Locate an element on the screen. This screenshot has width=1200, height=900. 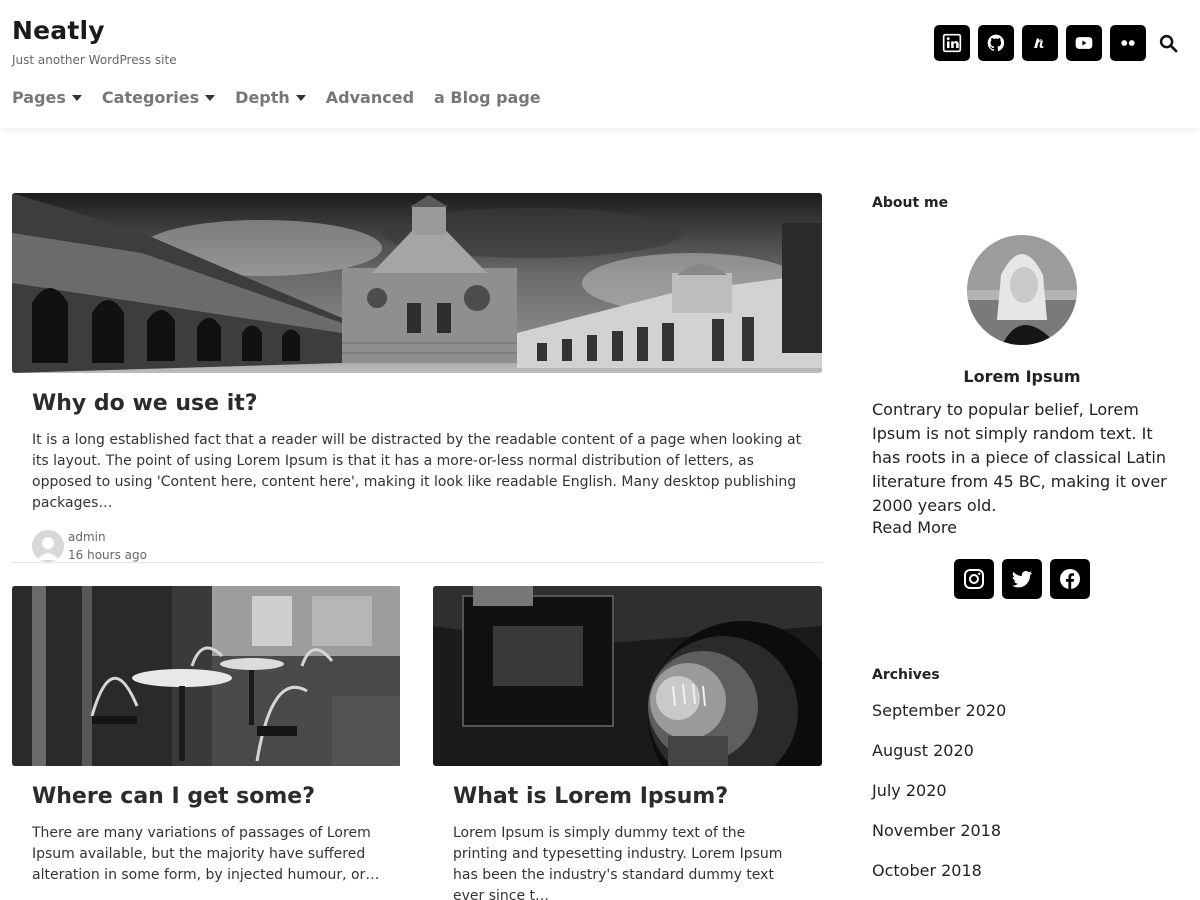
archive-link: November 2018 is located at coordinates (1022, 841).